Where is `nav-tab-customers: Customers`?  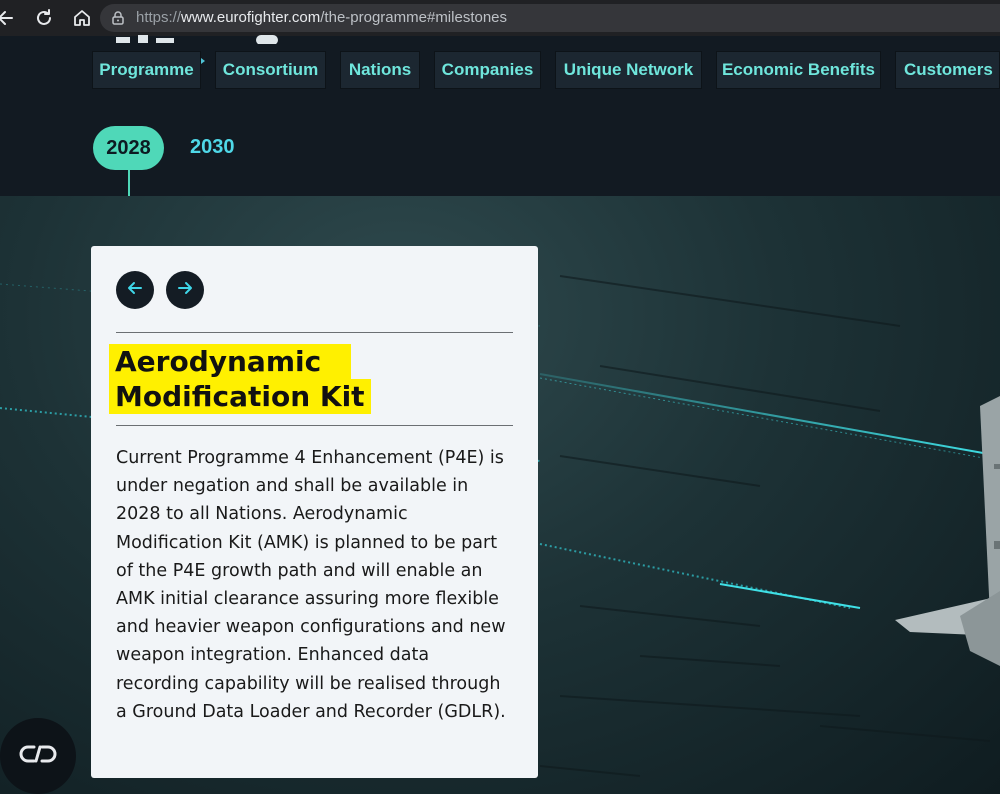 nav-tab-customers: Customers is located at coordinates (947, 70).